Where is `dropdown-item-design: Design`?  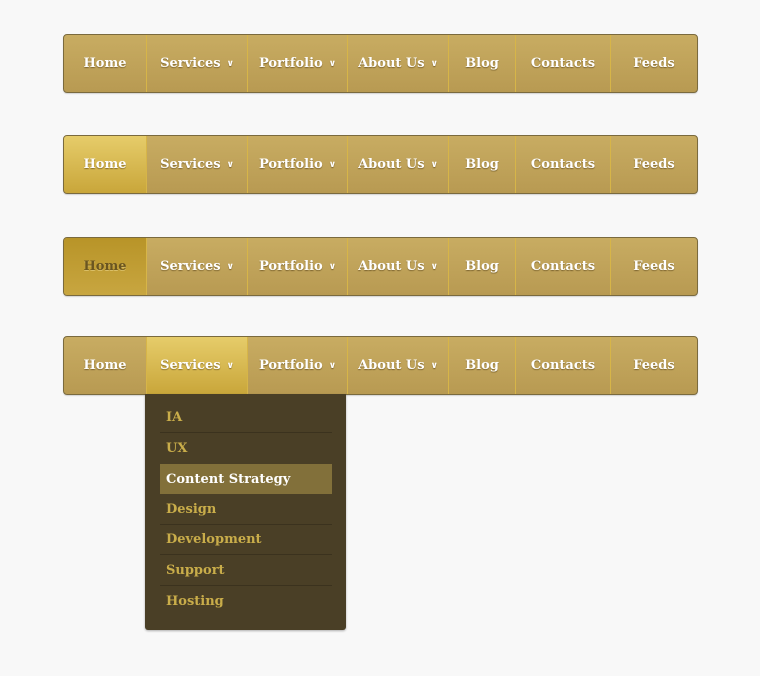
dropdown-item-design: Design is located at coordinates (246, 510).